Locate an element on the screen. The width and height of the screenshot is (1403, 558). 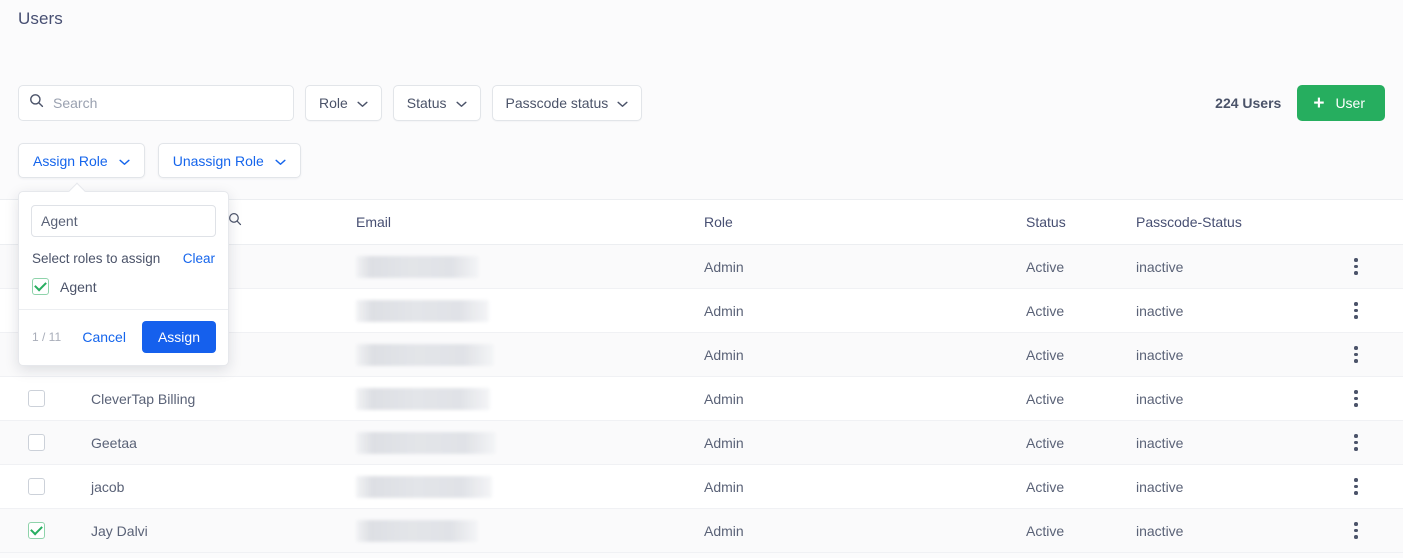
toolbar-right-actions: 224 Users + User is located at coordinates (1300, 103).